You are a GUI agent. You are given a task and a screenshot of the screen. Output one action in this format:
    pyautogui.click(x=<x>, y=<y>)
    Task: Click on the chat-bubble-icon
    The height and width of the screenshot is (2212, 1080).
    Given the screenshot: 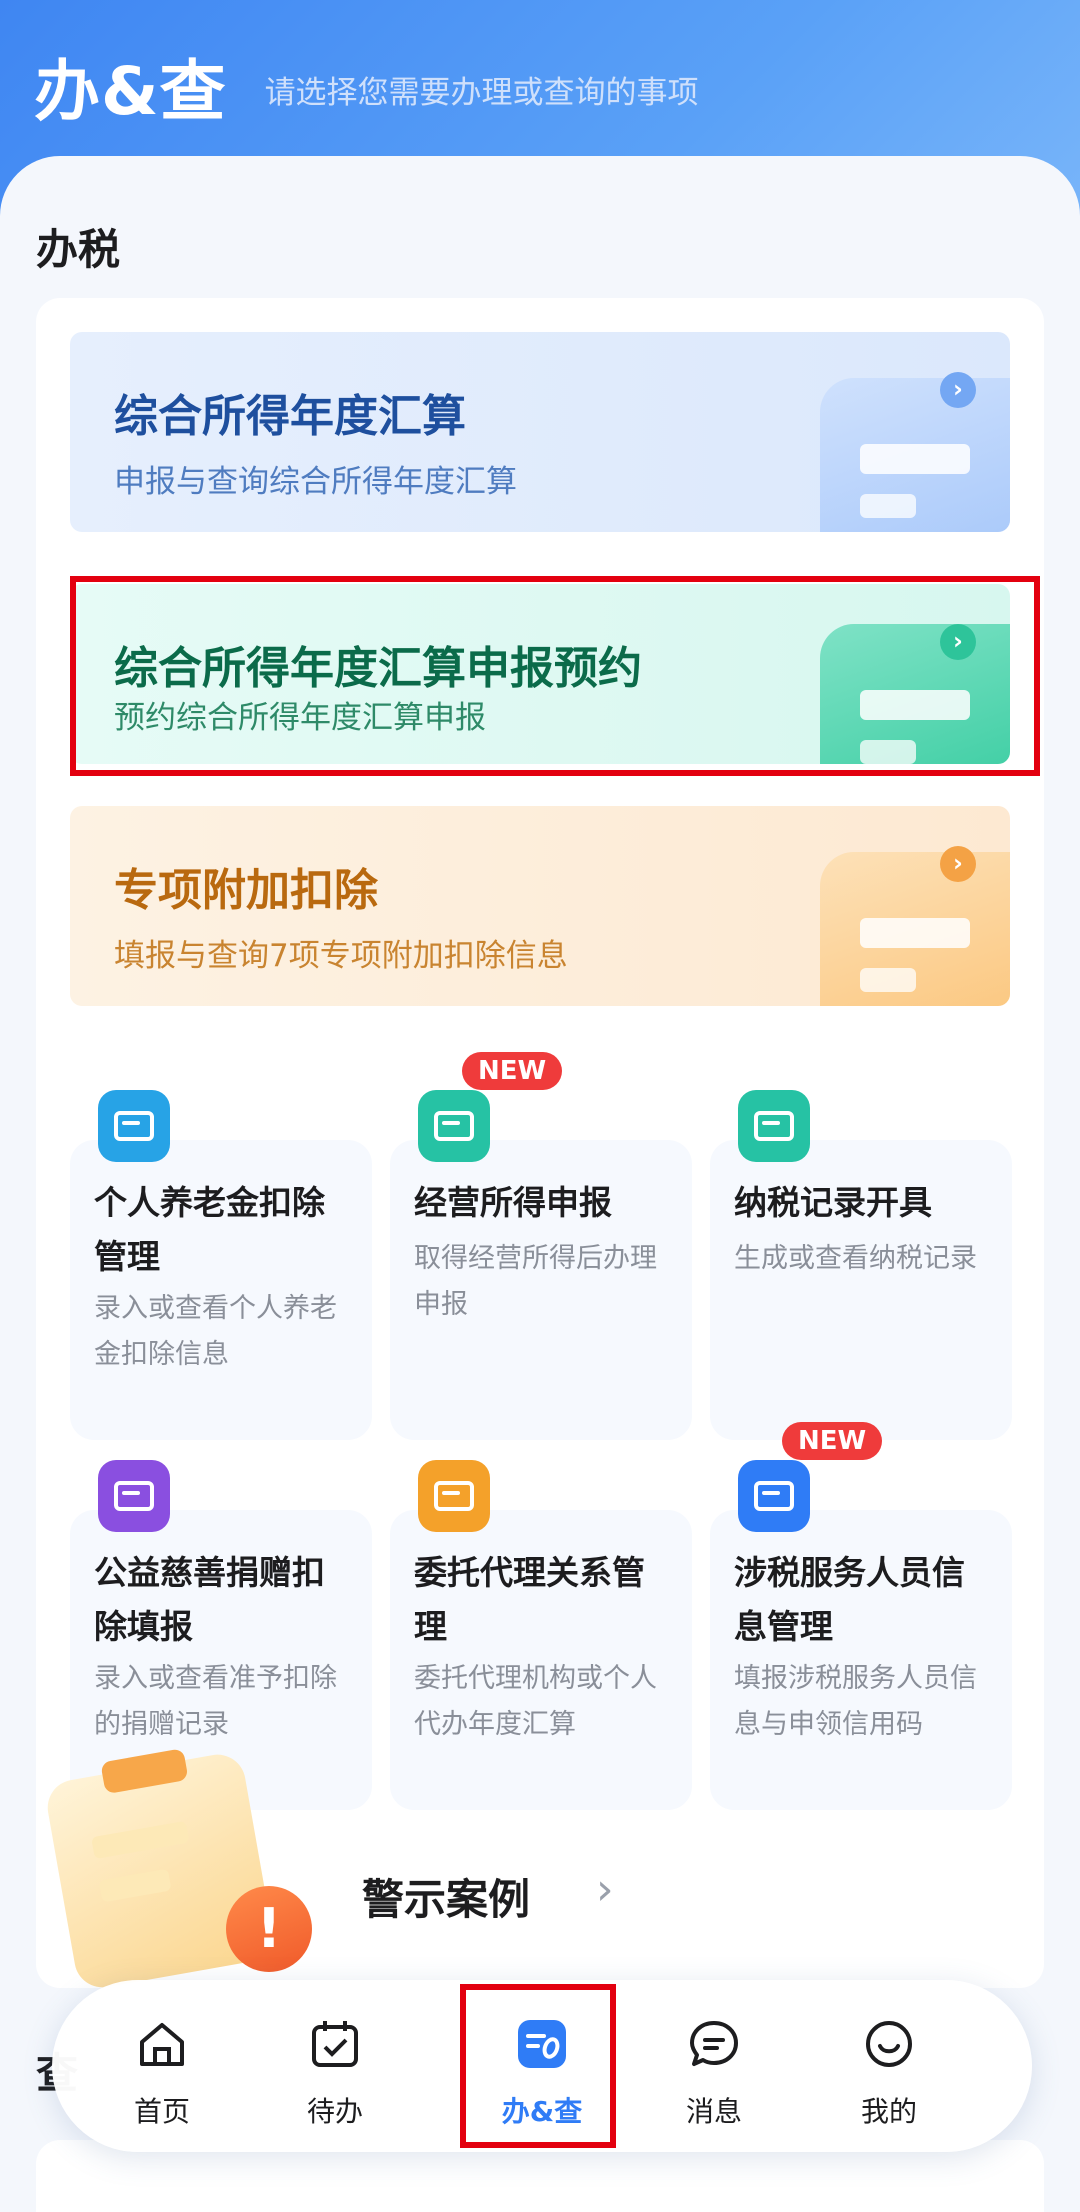 What is the action you would take?
    pyautogui.click(x=714, y=2043)
    